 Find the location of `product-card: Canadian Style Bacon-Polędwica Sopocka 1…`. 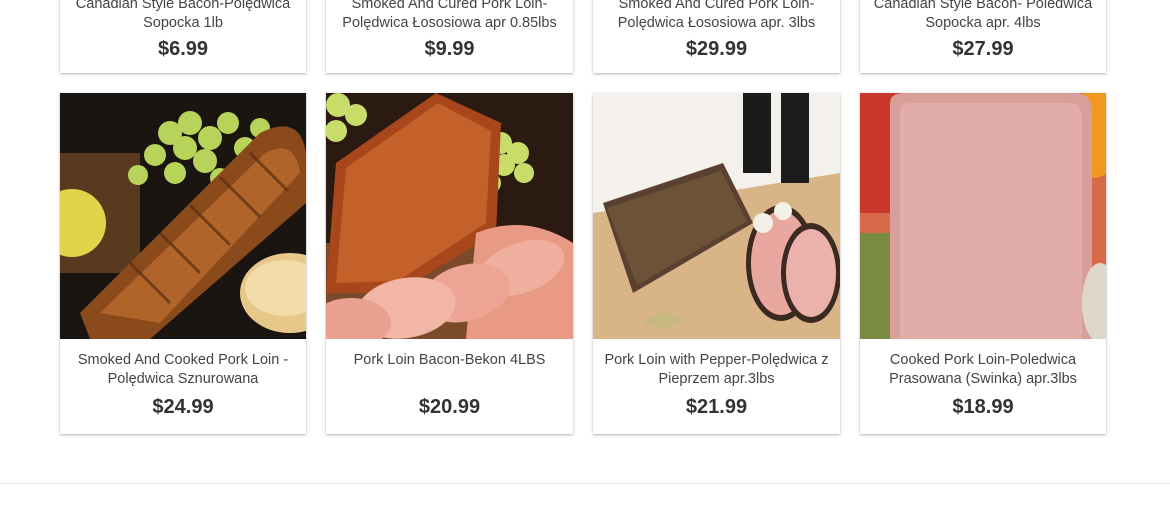

product-card: Canadian Style Bacon-Polędwica Sopocka 1… is located at coordinates (183, 36).